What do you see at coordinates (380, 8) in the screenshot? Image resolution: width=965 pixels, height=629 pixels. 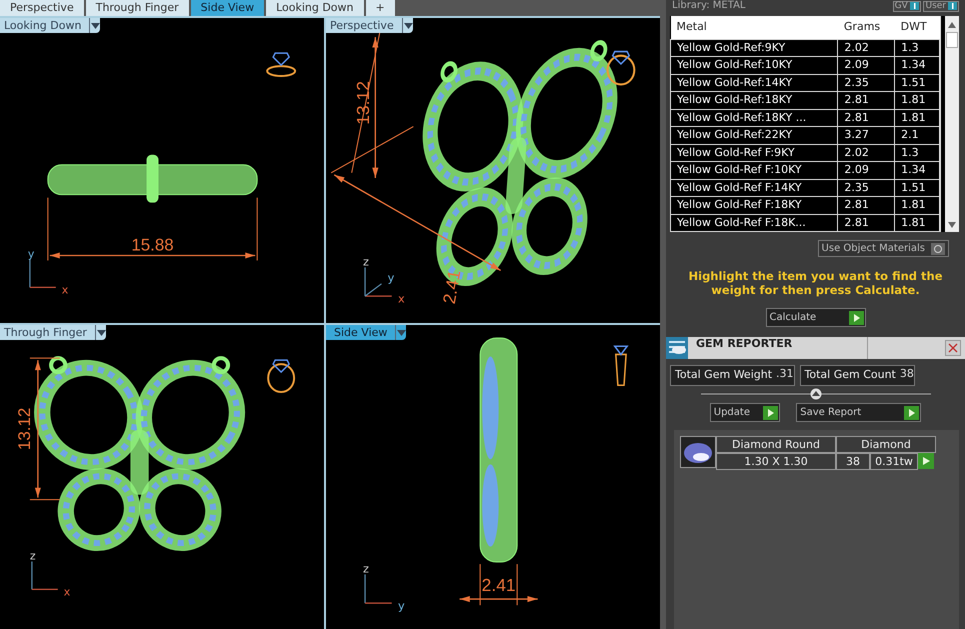 I see `view-tab: +` at bounding box center [380, 8].